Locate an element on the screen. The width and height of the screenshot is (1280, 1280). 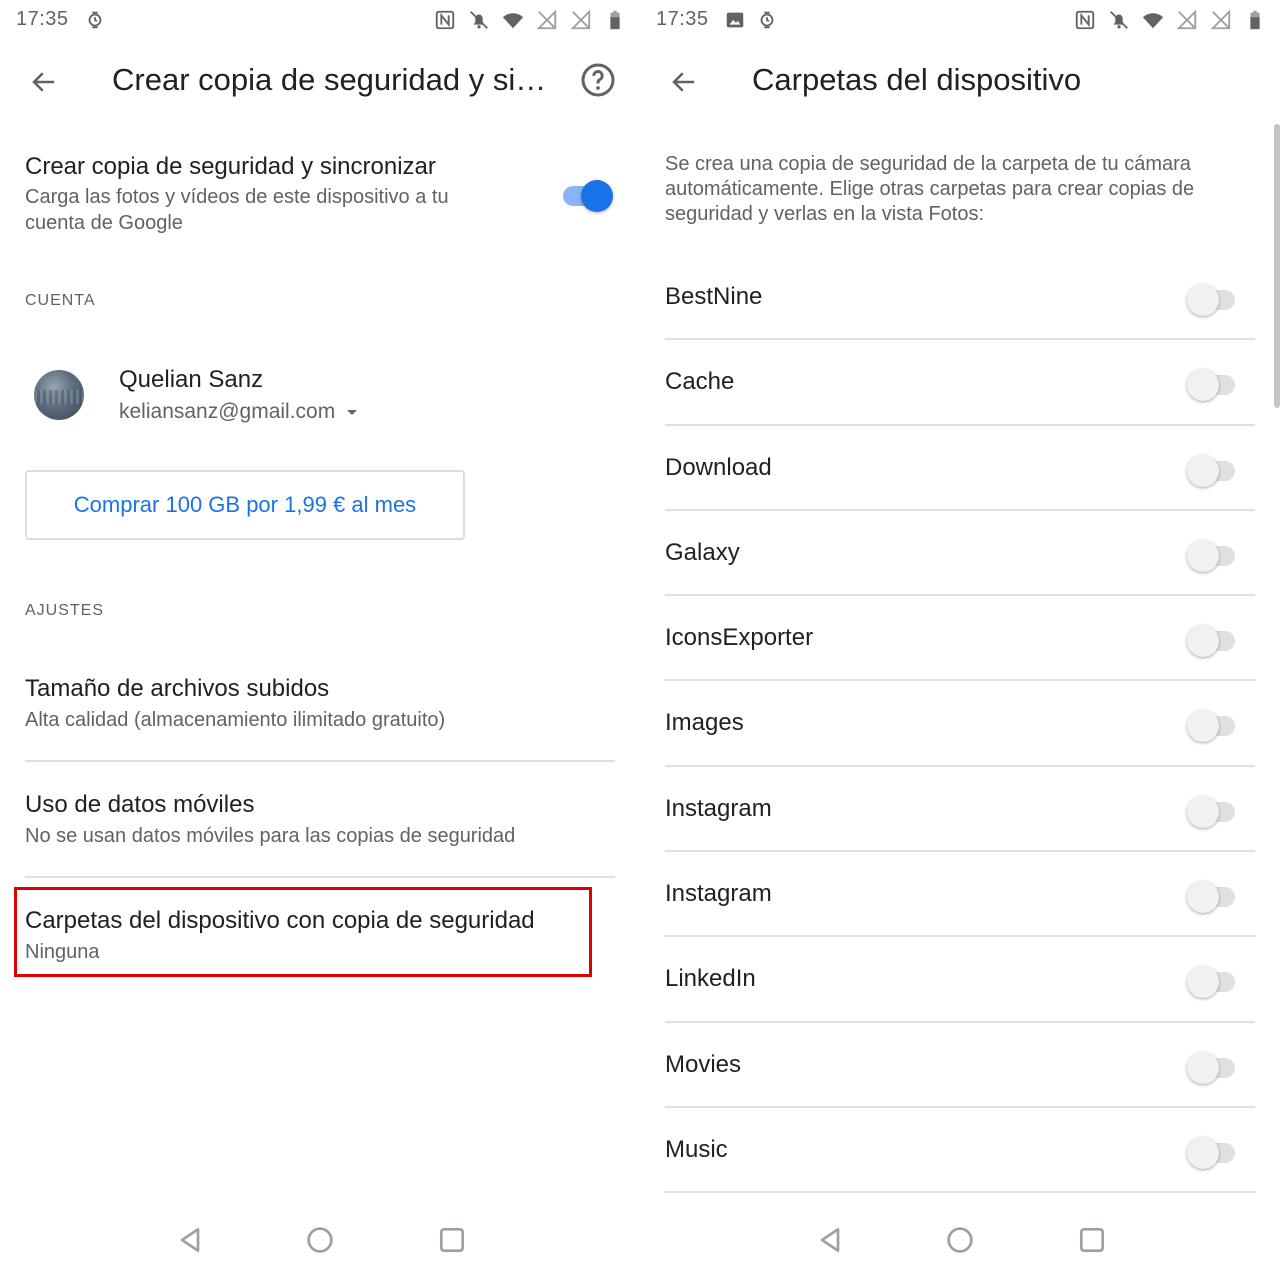
folder-item: Cache is located at coordinates (960, 383).